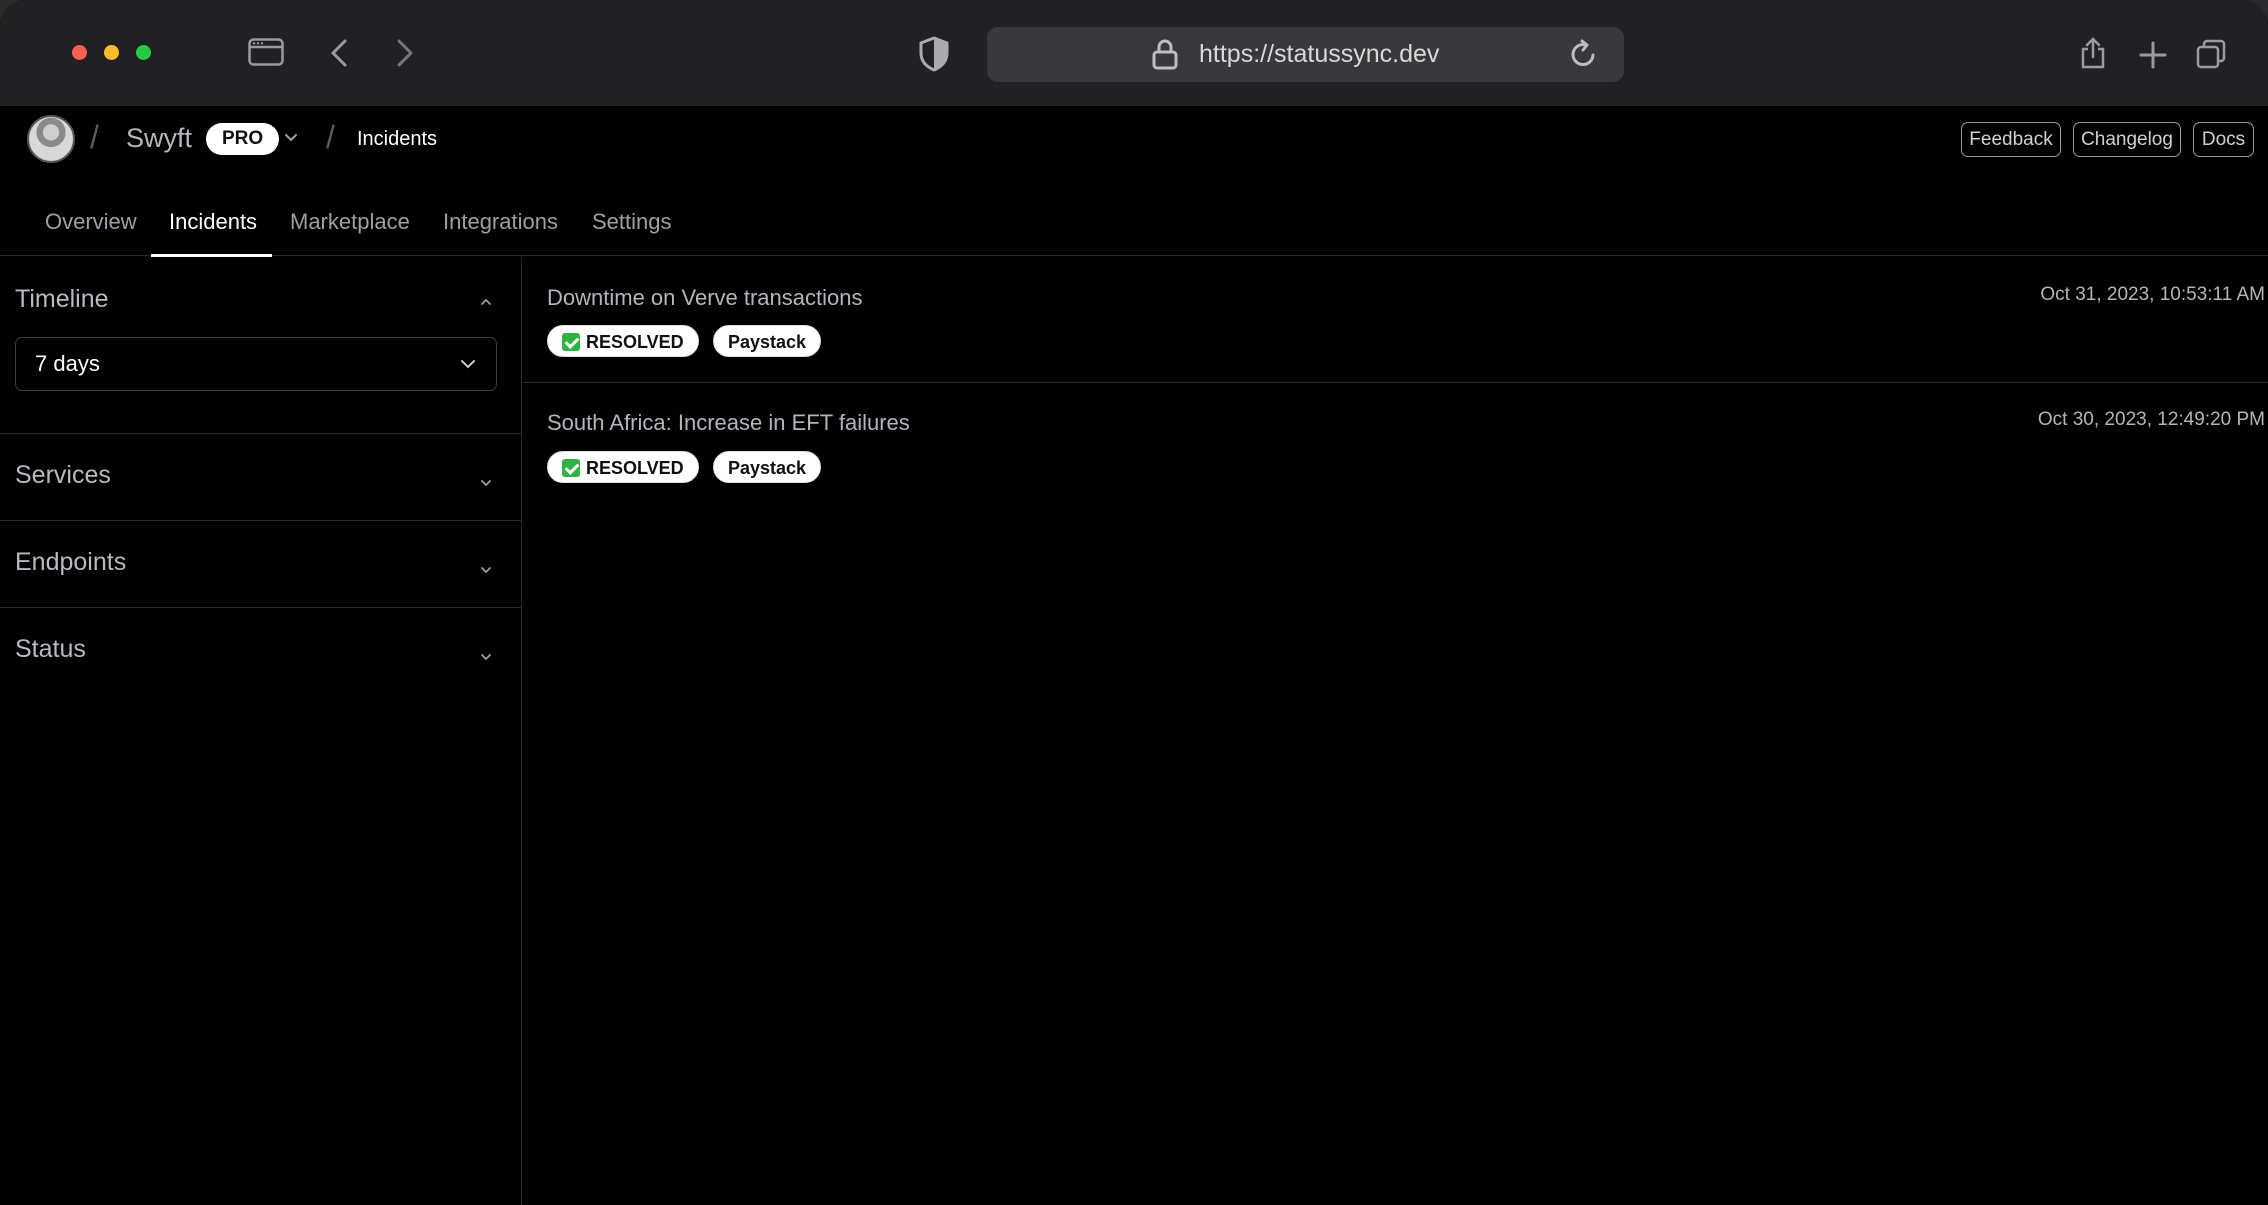  Describe the element at coordinates (261, 564) in the screenshot. I see `endpoints-section: Endpoints` at that location.